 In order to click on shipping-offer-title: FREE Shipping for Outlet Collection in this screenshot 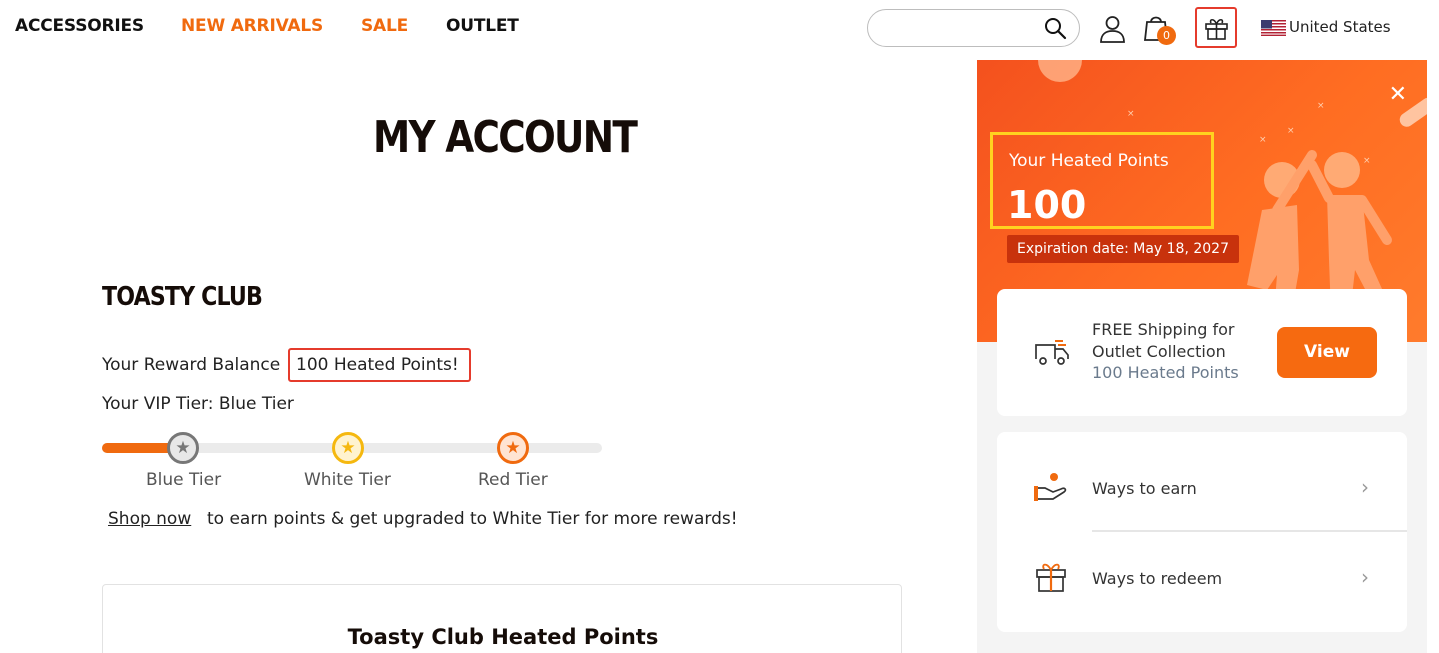, I will do `click(1163, 341)`.